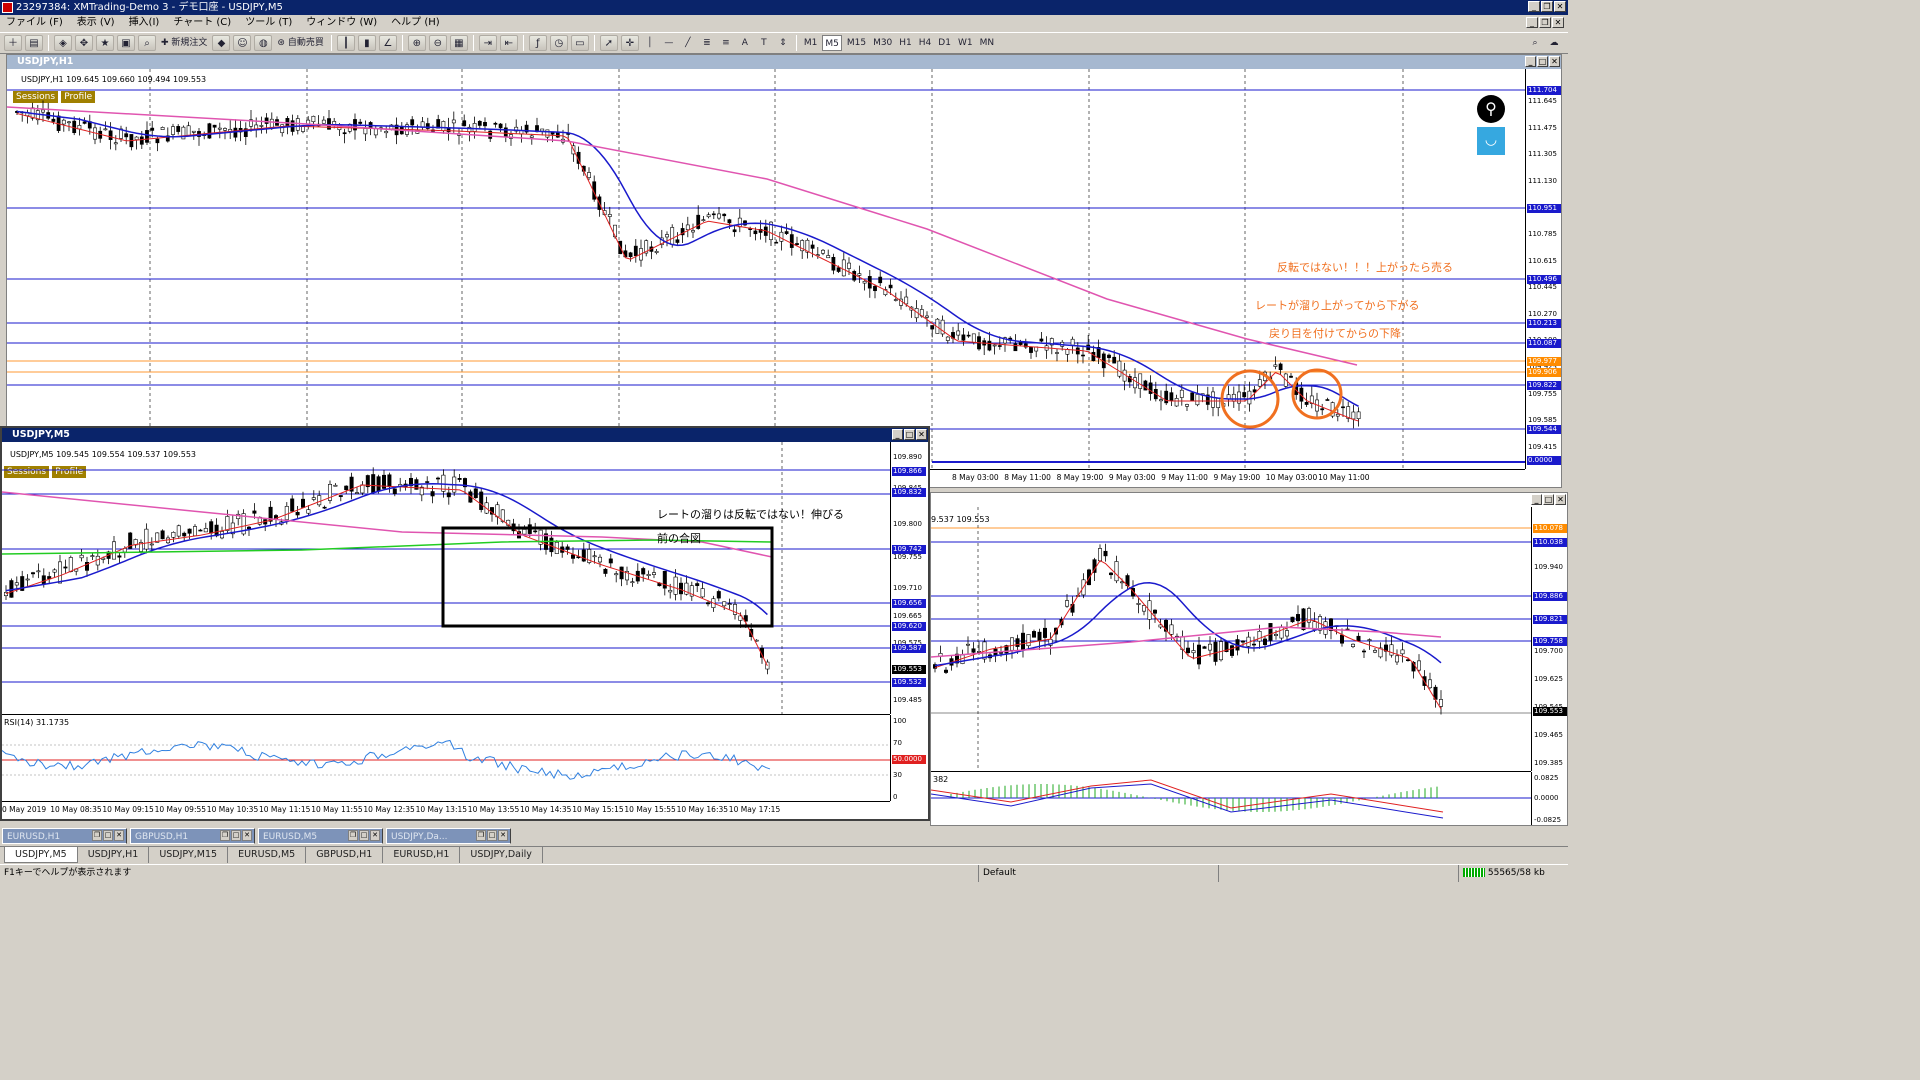 This screenshot has height=1080, width=1920. I want to click on data-window-icon: ✥, so click(84, 43).